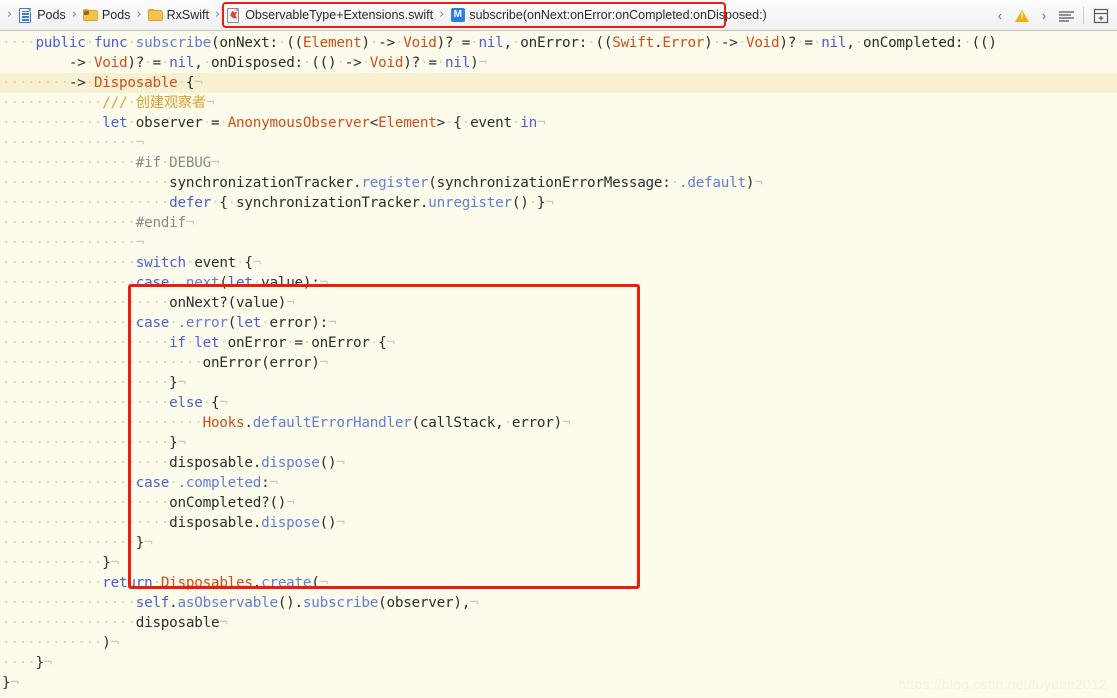 Image resolution: width=1117 pixels, height=698 pixels. Describe the element at coordinates (9, 15) in the screenshot. I see `breadcrumb-leading-chevron: ›` at that location.